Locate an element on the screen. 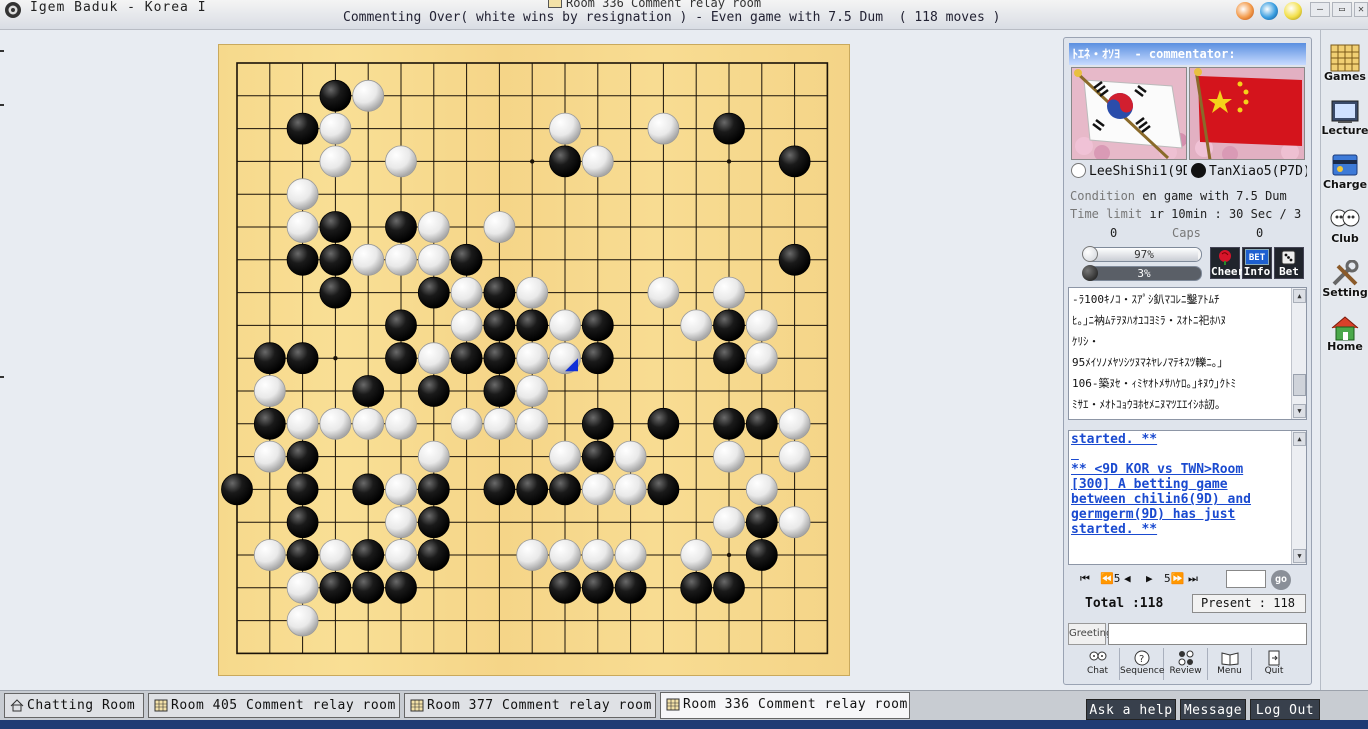  chat-button: Chat is located at coordinates (1098, 664).